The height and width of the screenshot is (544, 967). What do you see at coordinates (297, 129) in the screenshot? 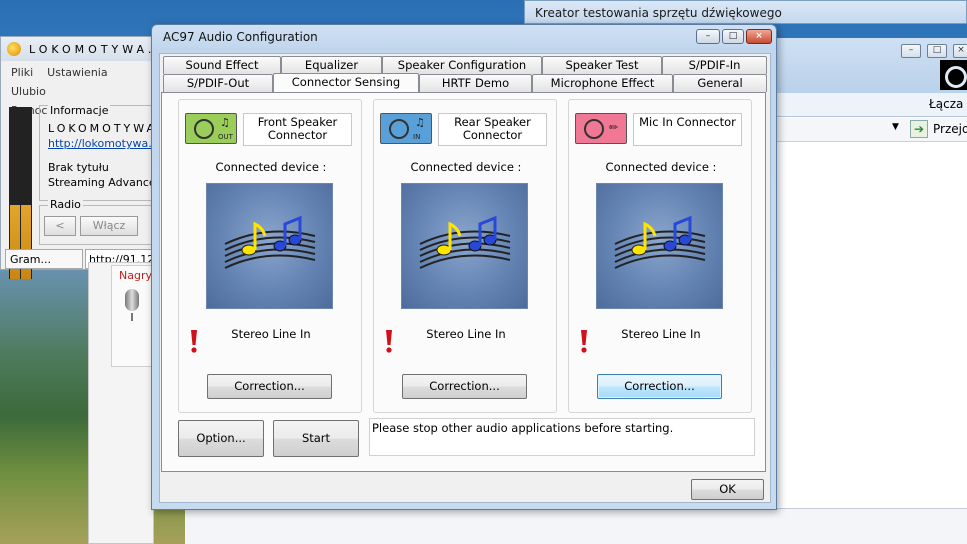
I see `connector-name: Front Speaker Connector` at bounding box center [297, 129].